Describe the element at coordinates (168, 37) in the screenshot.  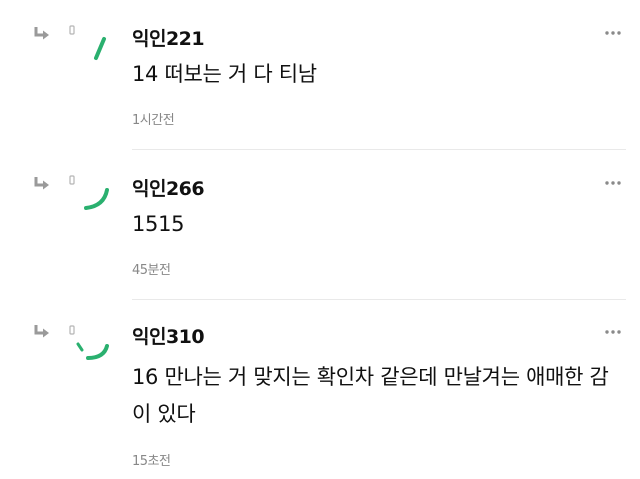
I see `comment-nickname: 익인221` at that location.